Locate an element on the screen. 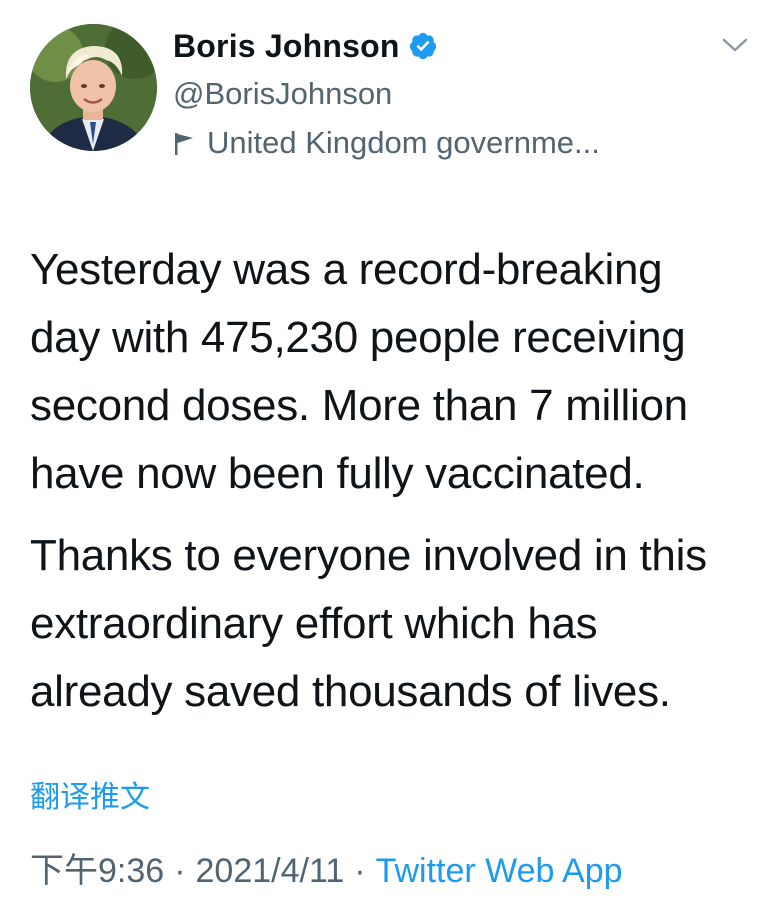 Image resolution: width=773 pixels, height=906 pixels. display-name: Boris Johnson is located at coordinates (286, 46).